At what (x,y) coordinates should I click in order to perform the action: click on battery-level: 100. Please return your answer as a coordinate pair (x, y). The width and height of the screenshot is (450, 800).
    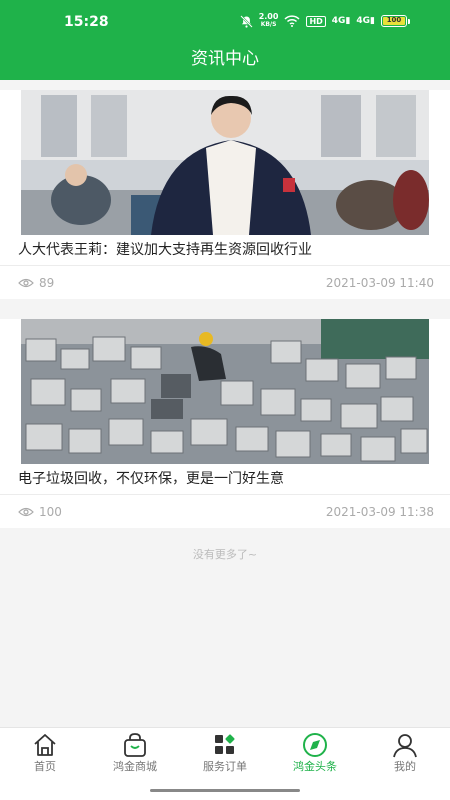
    Looking at the image, I should click on (394, 21).